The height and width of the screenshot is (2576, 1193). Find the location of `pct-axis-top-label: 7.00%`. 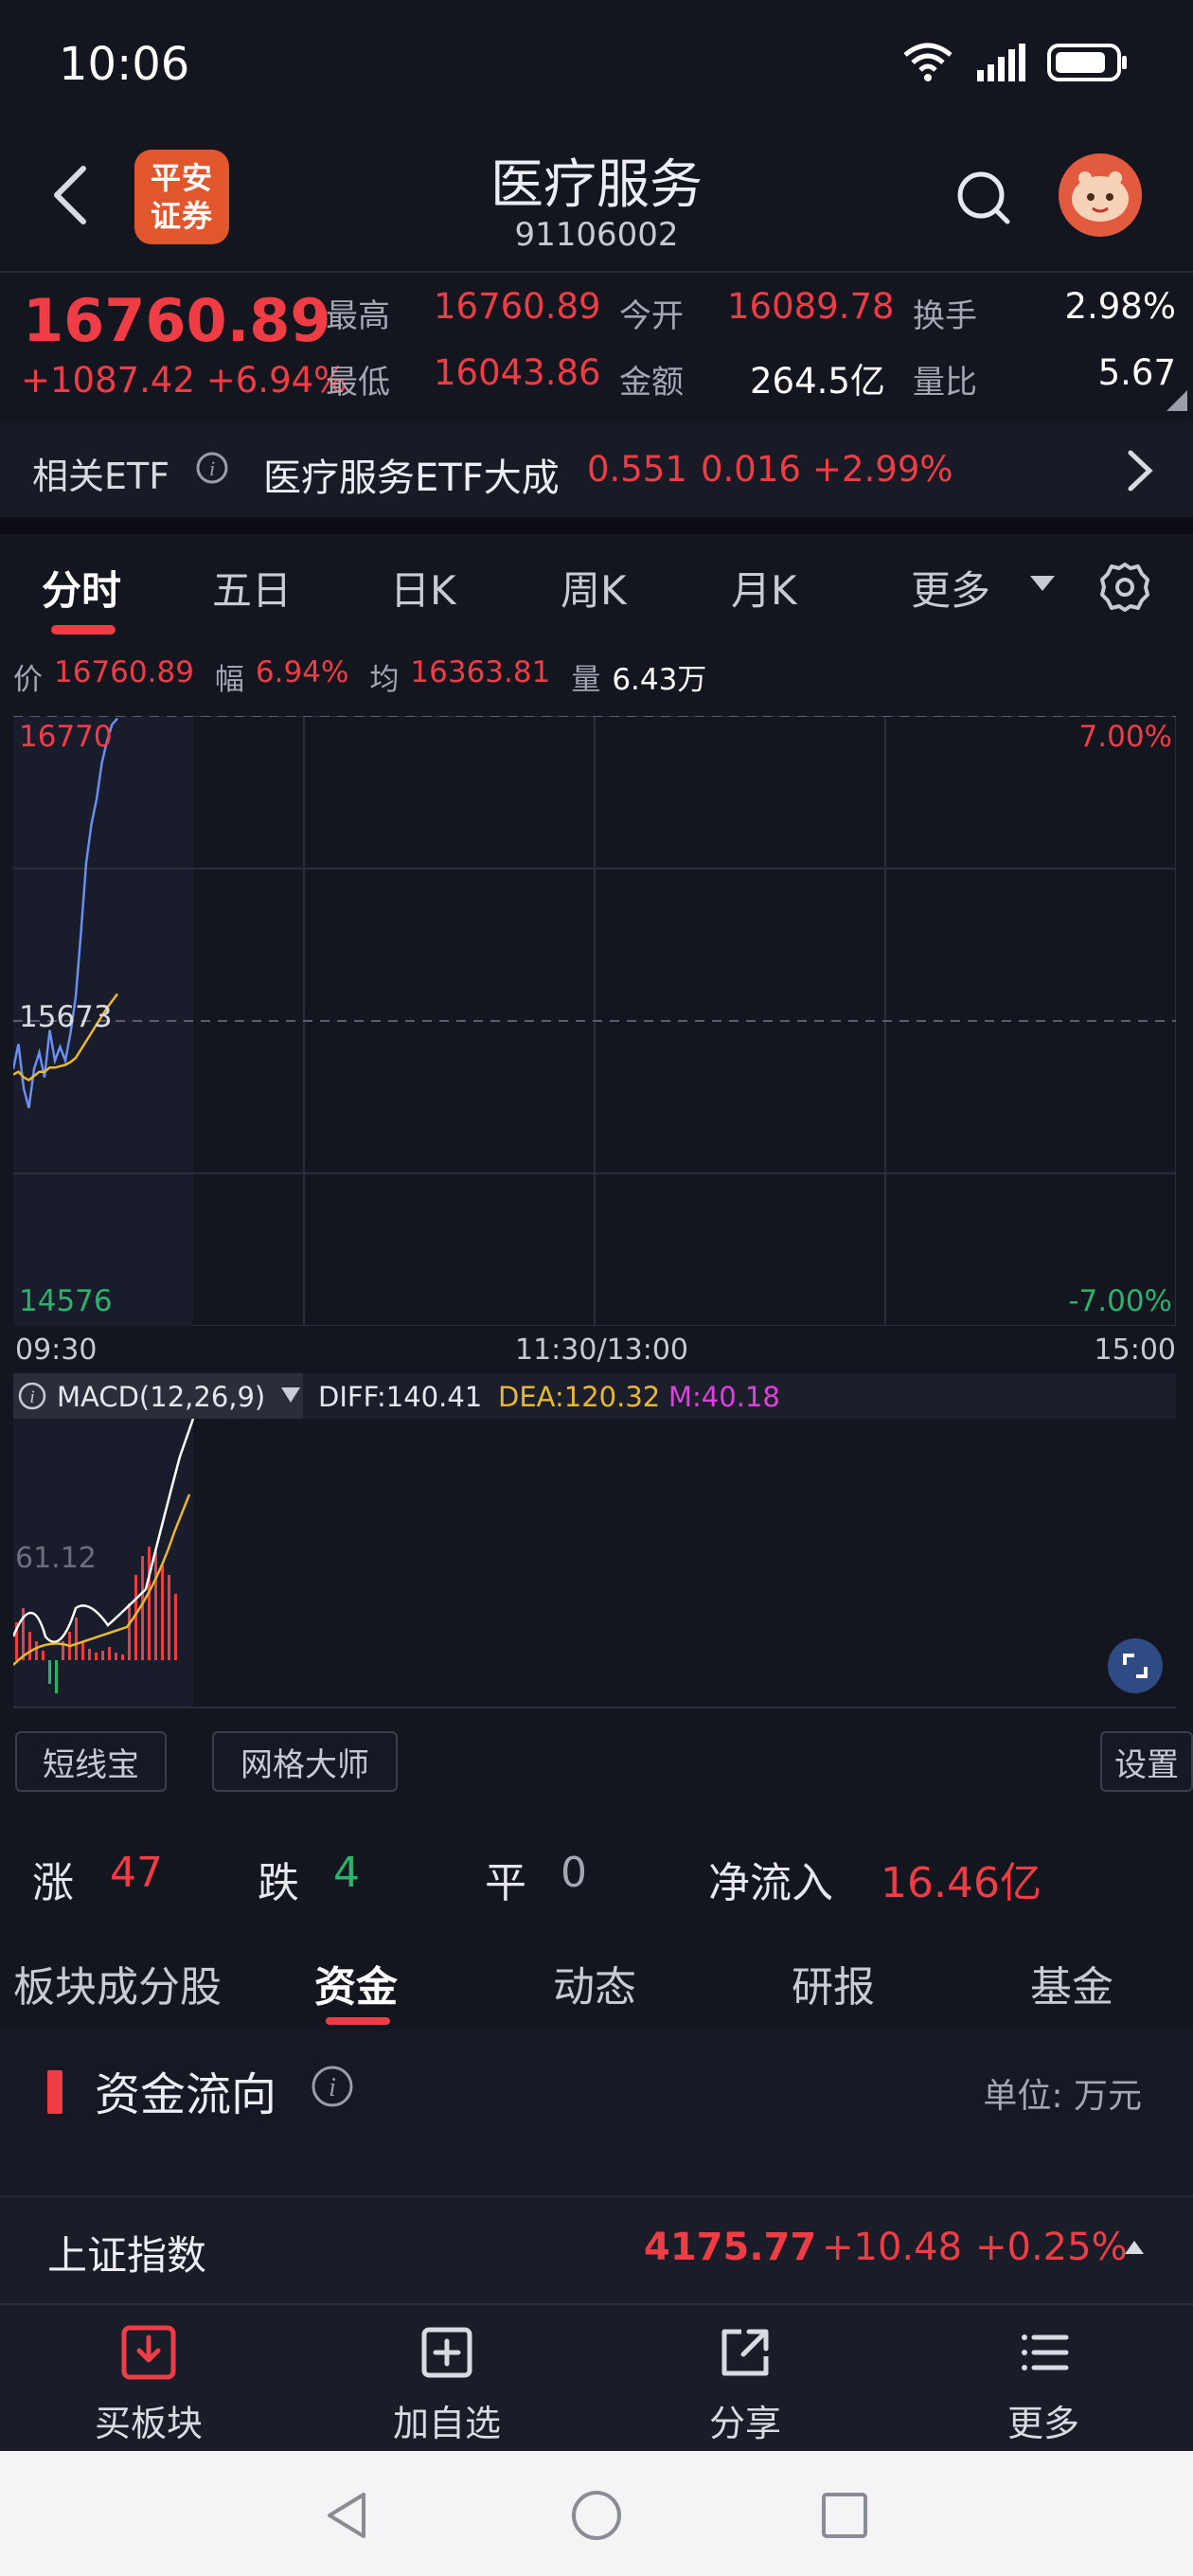

pct-axis-top-label: 7.00% is located at coordinates (1125, 737).